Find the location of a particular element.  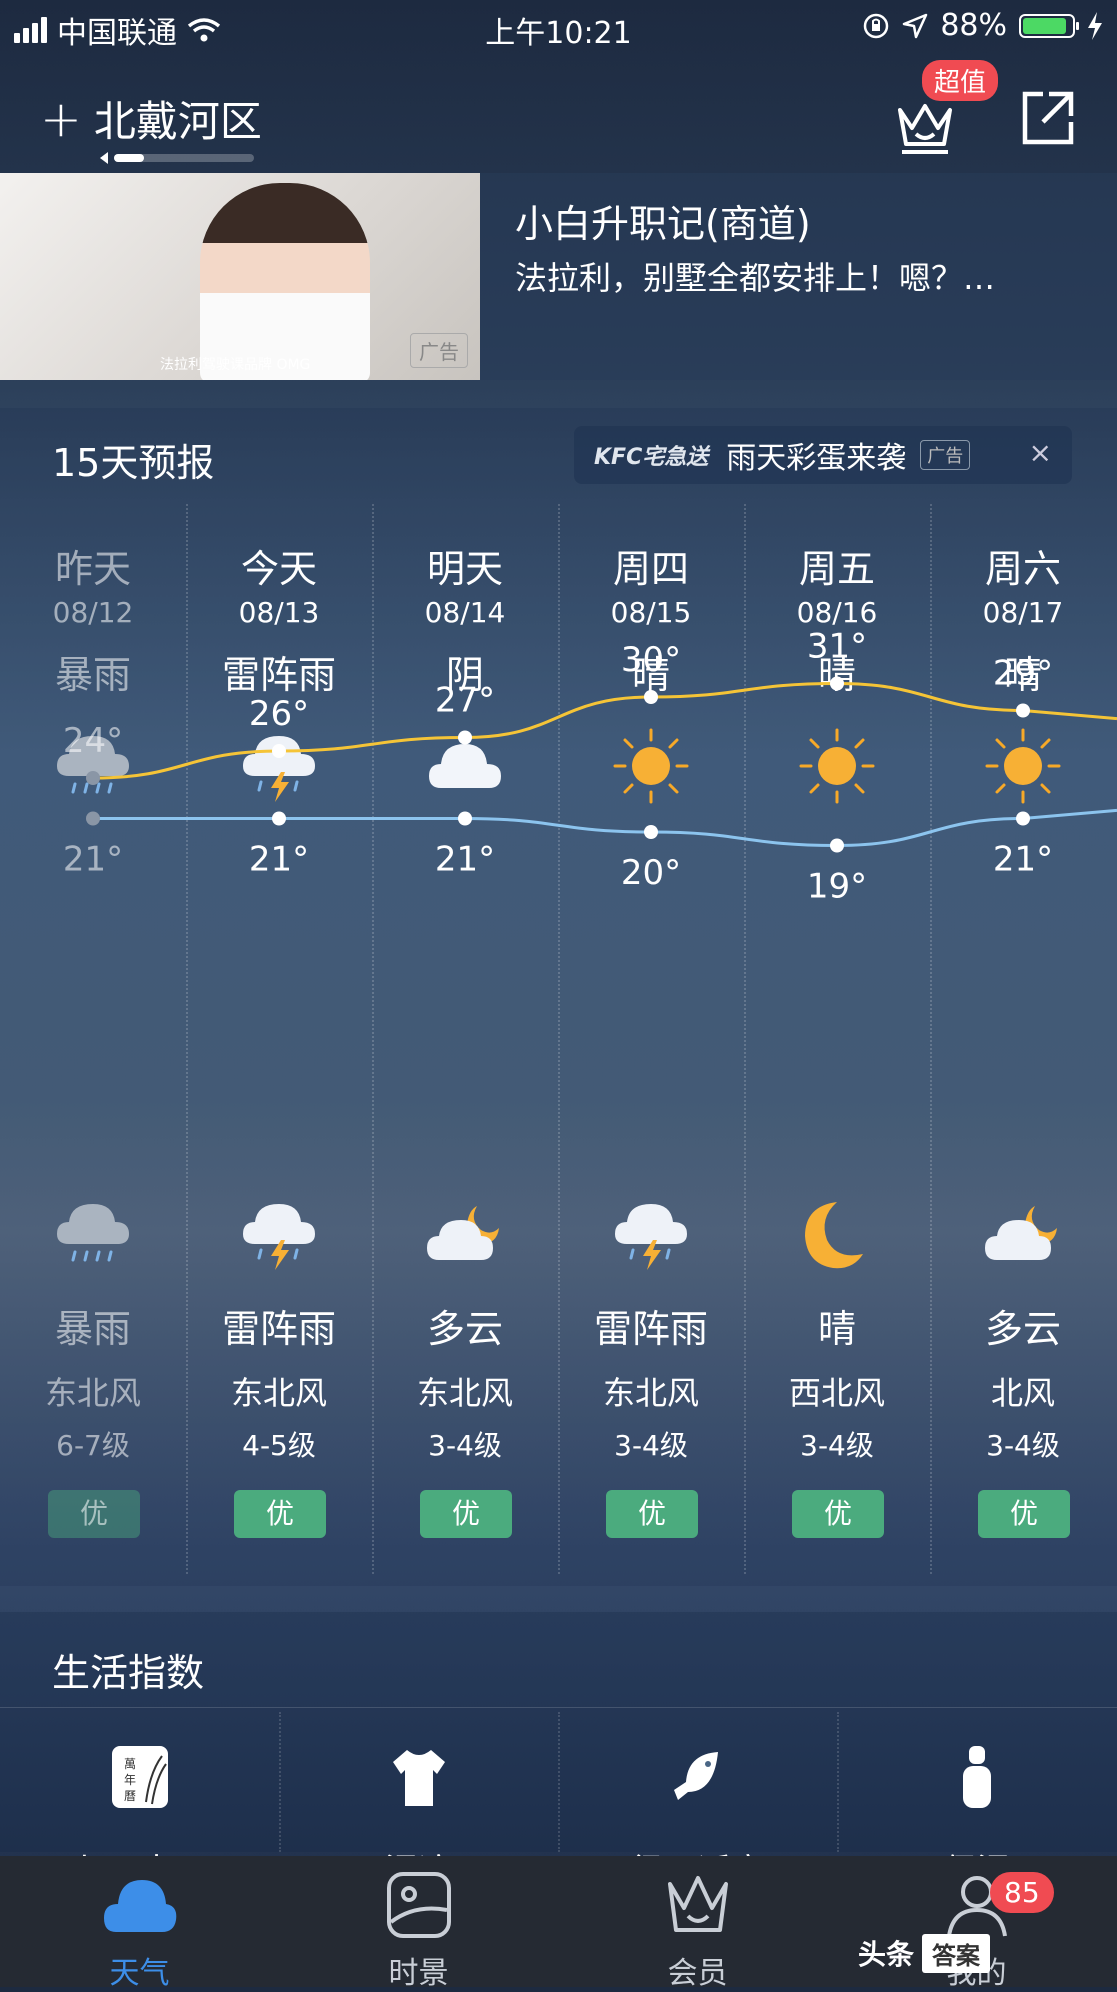

kfc-ad-text: 雨天彩蛋来袭 is located at coordinates (816, 458).